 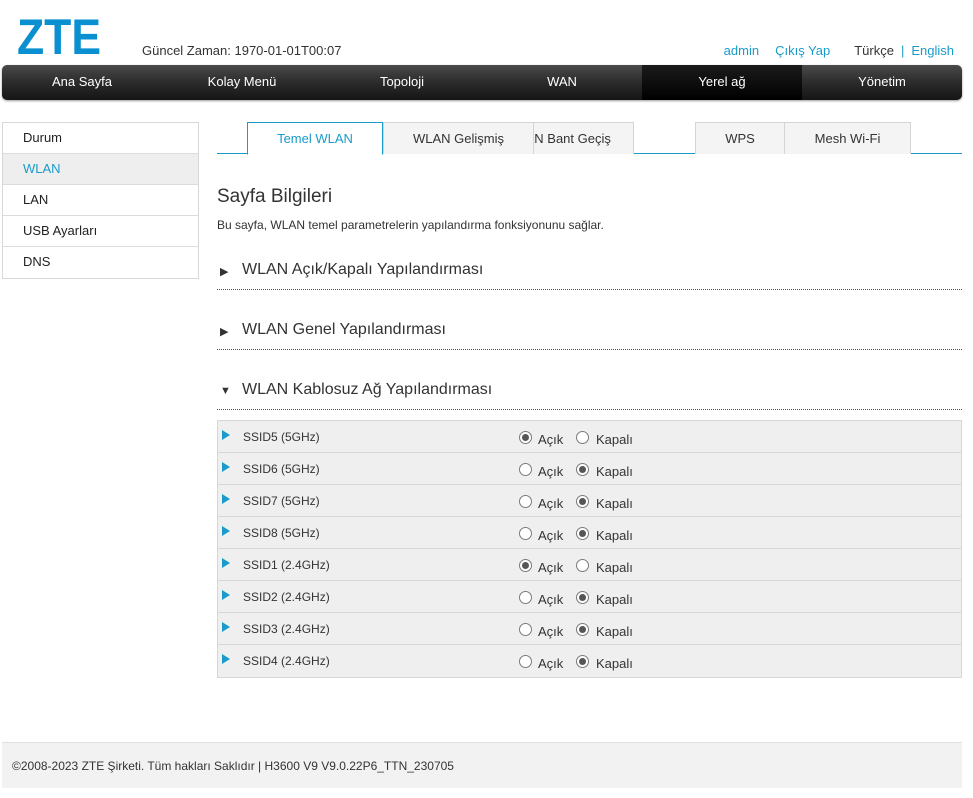 I want to click on section-label: WLAN Genel Yapılandırması, so click(x=344, y=329).